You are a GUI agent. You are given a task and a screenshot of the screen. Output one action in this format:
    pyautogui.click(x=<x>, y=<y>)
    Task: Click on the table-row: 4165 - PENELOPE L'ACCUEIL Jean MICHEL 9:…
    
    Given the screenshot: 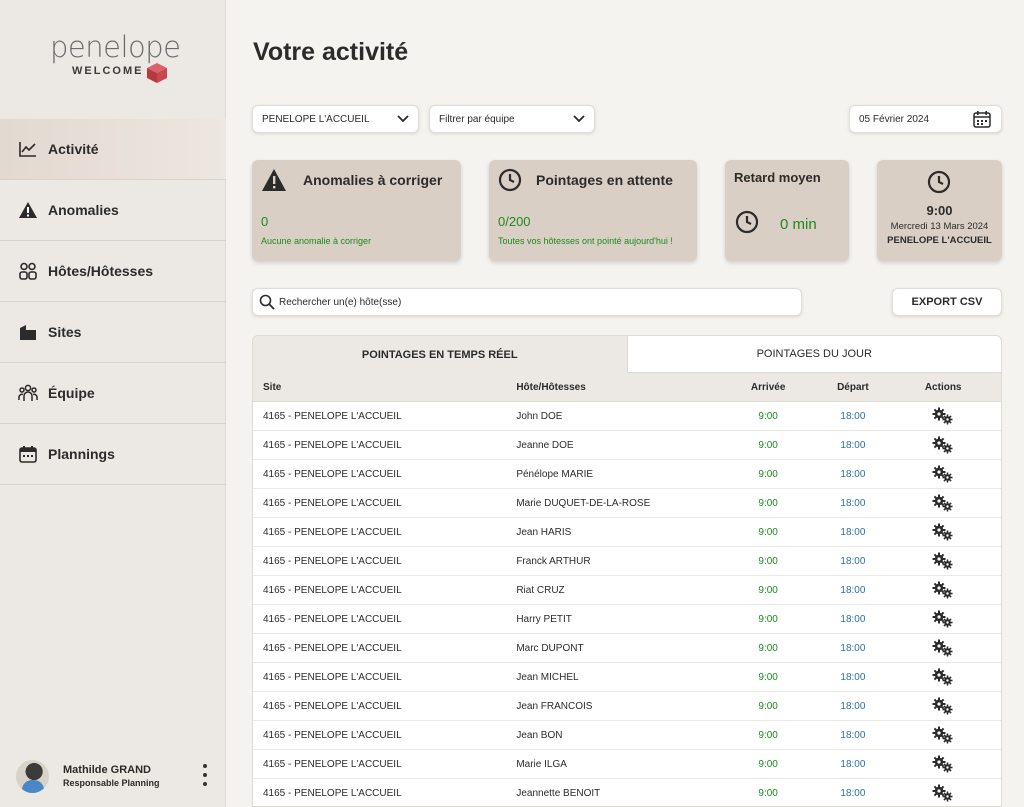 What is the action you would take?
    pyautogui.click(x=627, y=677)
    